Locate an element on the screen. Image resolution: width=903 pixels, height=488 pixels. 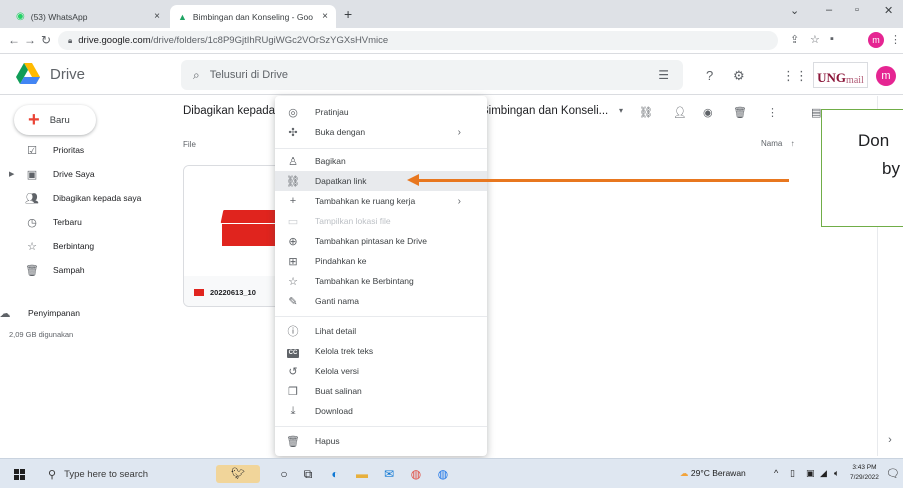
meet-icon: ▣ is located at coordinates (810, 473).